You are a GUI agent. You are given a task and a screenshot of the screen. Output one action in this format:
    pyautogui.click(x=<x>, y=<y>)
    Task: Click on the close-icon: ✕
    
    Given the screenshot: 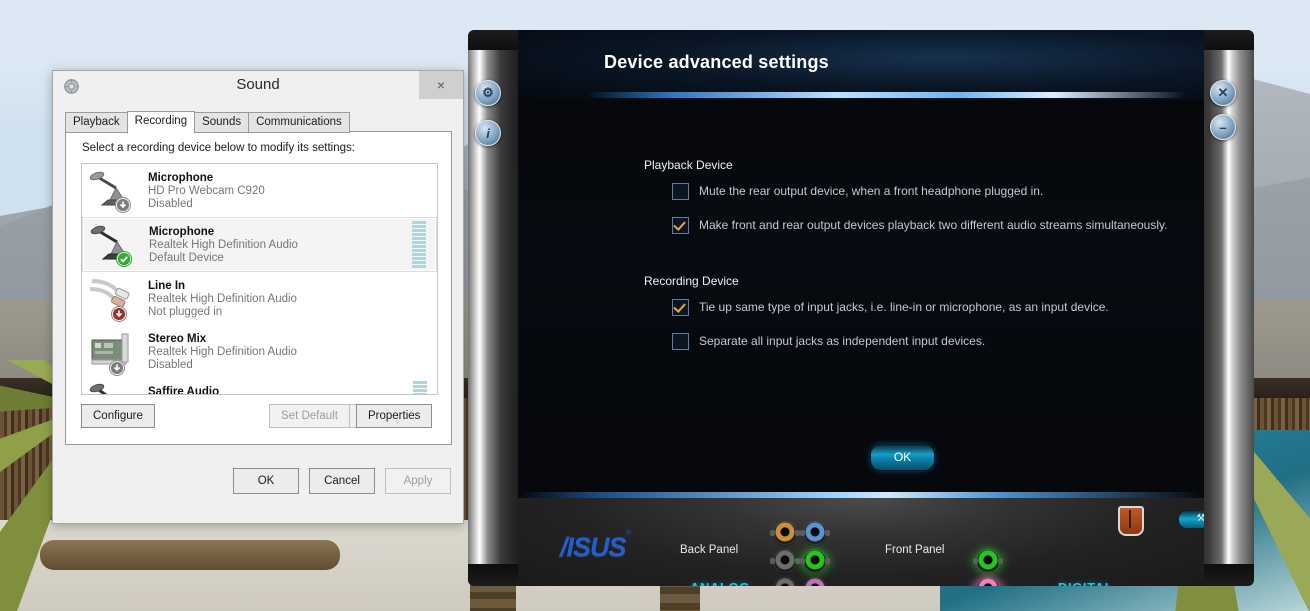 What is the action you would take?
    pyautogui.click(x=1223, y=93)
    